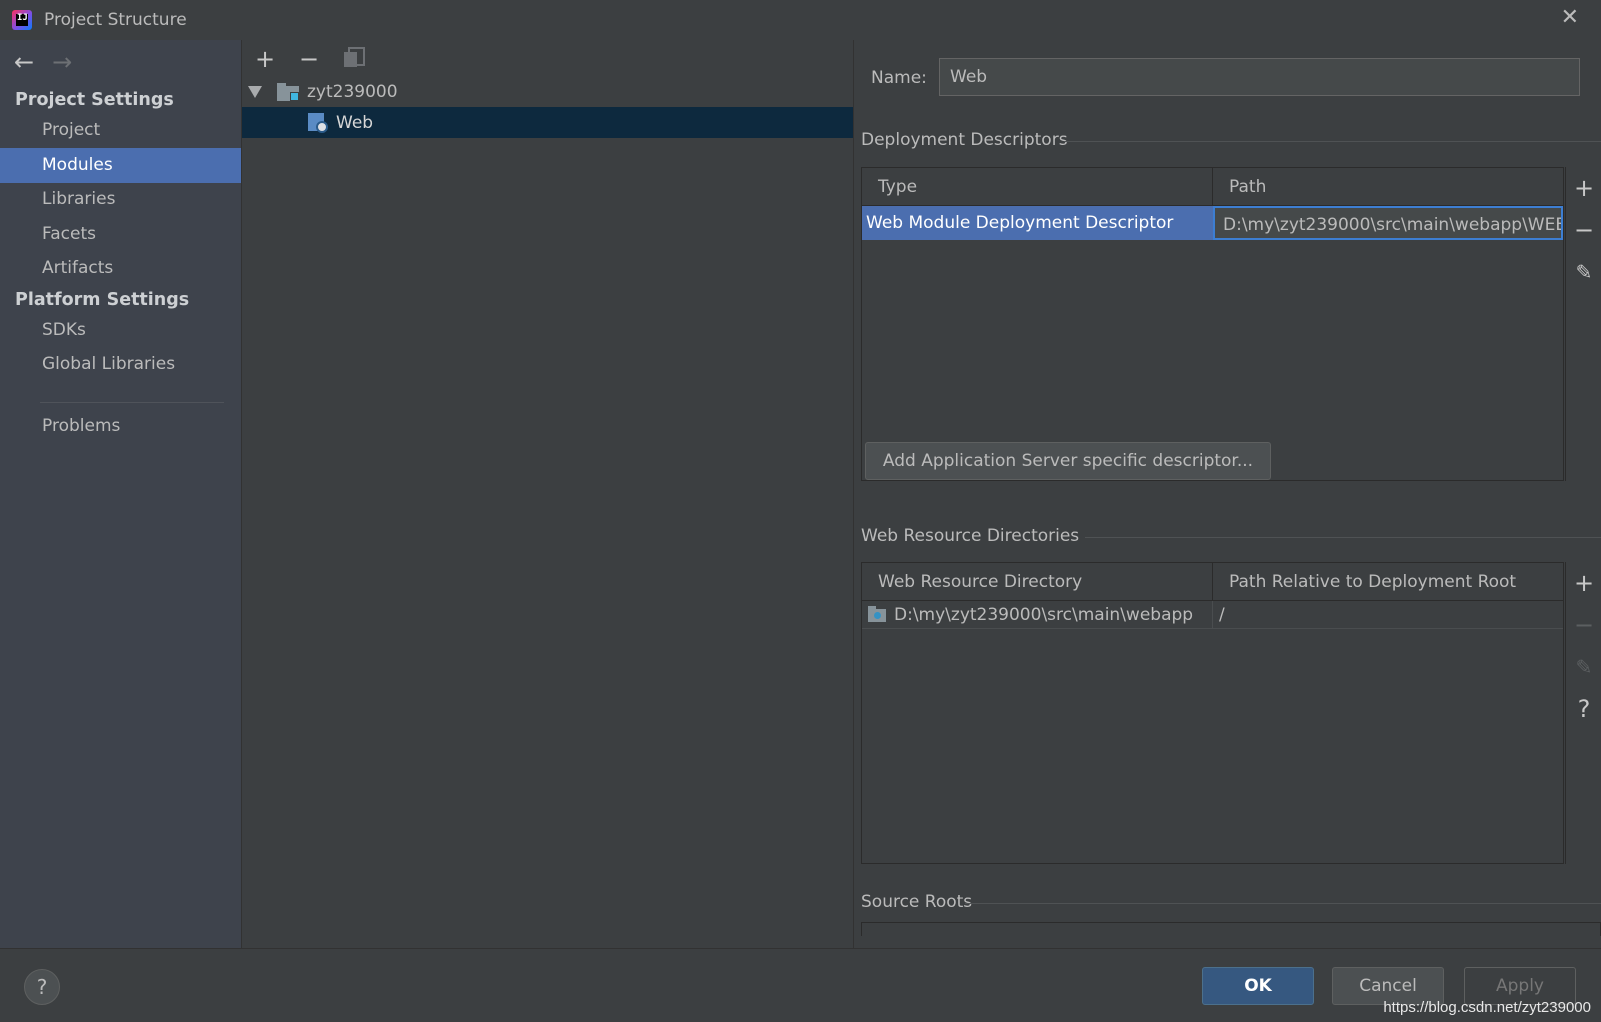 This screenshot has height=1022, width=1601. I want to click on sidebar-item-global-libraries: Global Libraries, so click(120, 364).